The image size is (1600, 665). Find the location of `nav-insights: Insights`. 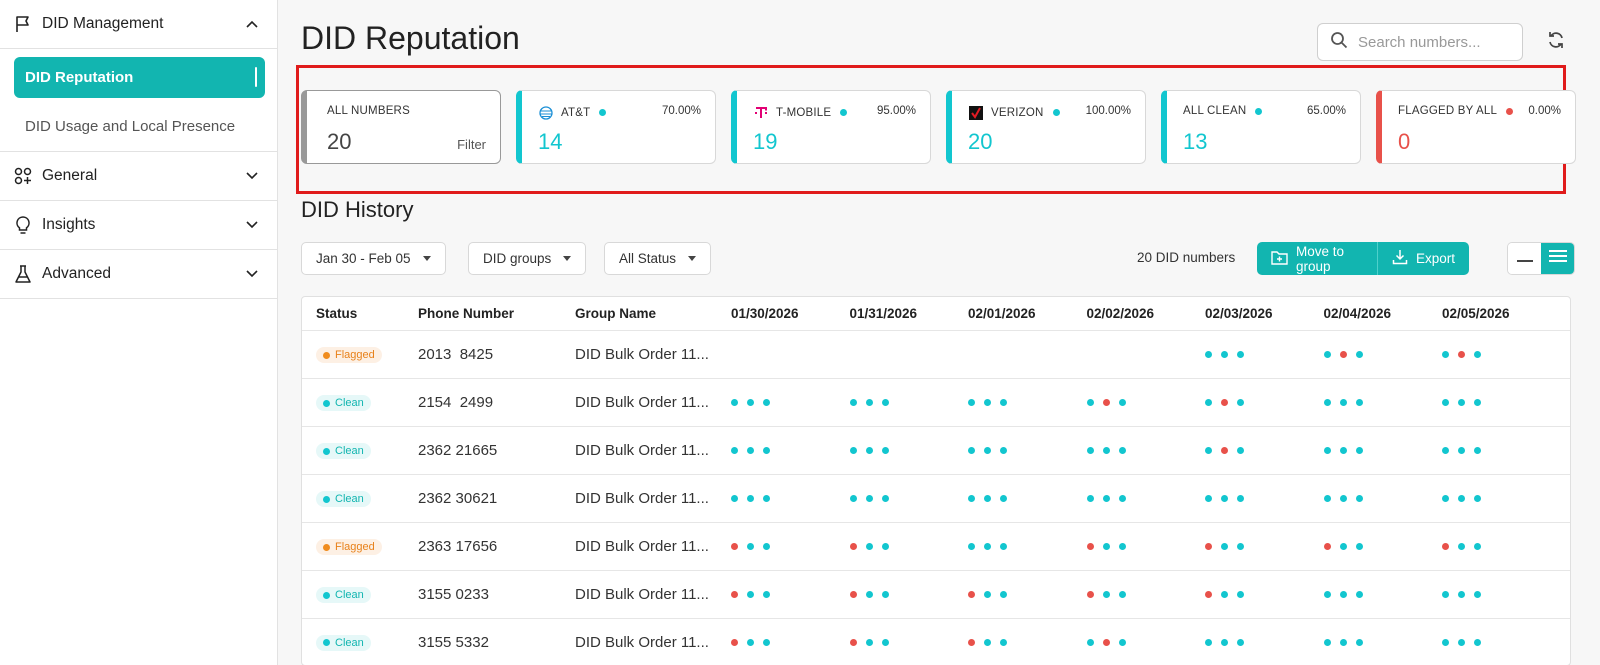

nav-insights: Insights is located at coordinates (138, 225).